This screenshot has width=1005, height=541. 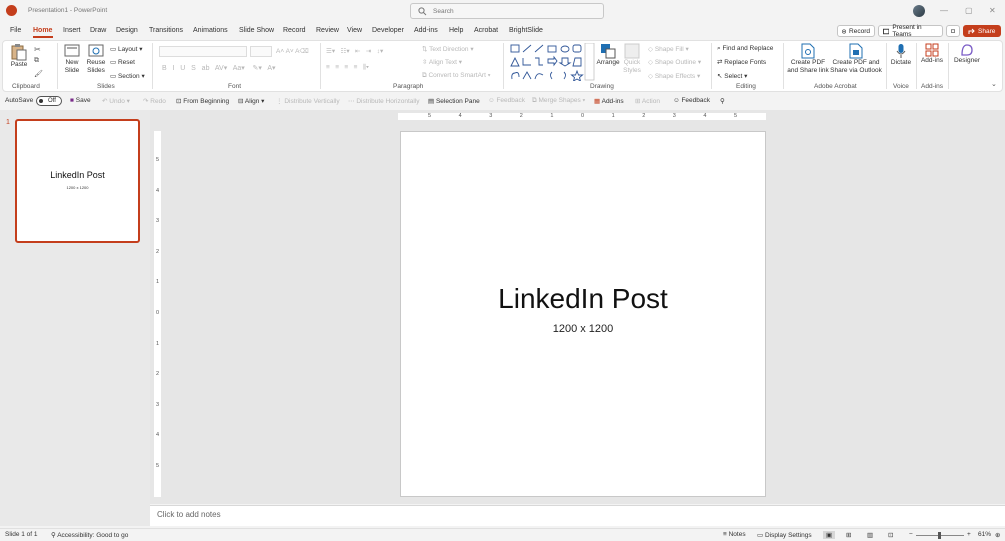 What do you see at coordinates (388, 30) in the screenshot?
I see `tab-developer: Developer` at bounding box center [388, 30].